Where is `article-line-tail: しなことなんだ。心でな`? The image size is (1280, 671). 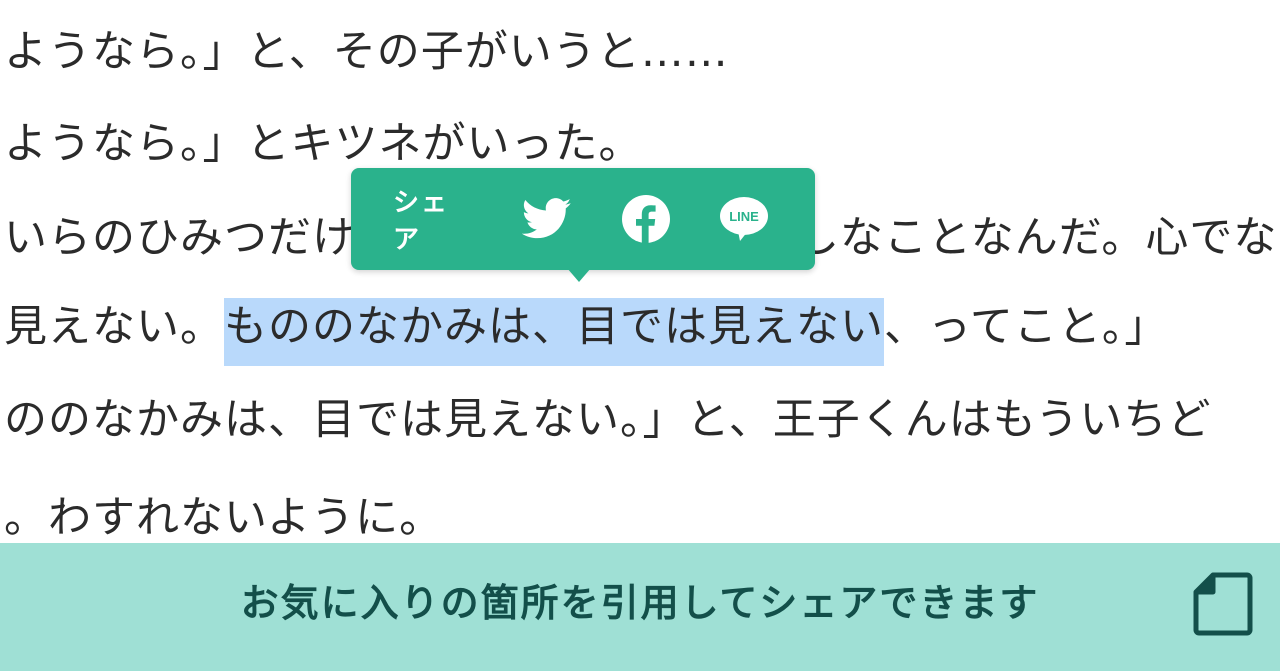
article-line-tail: しなことなんだ。心でな is located at coordinates (1037, 238).